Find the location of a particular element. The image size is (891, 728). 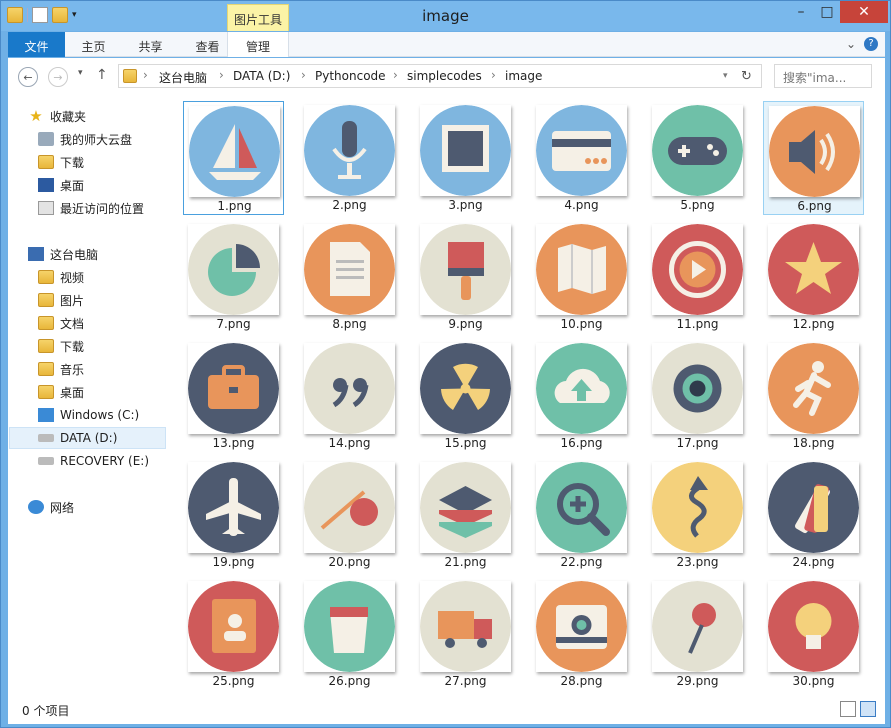

address-dropdown-icon: ▾ is located at coordinates (725, 76).